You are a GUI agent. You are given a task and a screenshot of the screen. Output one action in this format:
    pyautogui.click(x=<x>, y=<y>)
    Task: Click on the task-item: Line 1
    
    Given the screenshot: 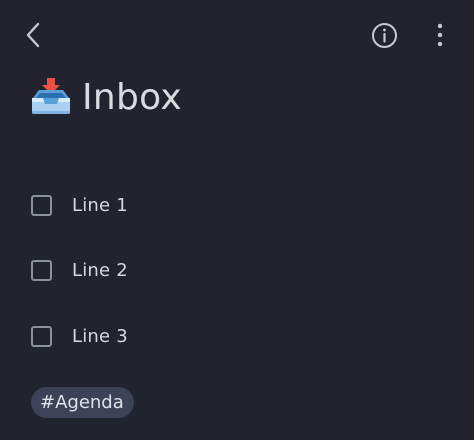 What is the action you would take?
    pyautogui.click(x=79, y=205)
    